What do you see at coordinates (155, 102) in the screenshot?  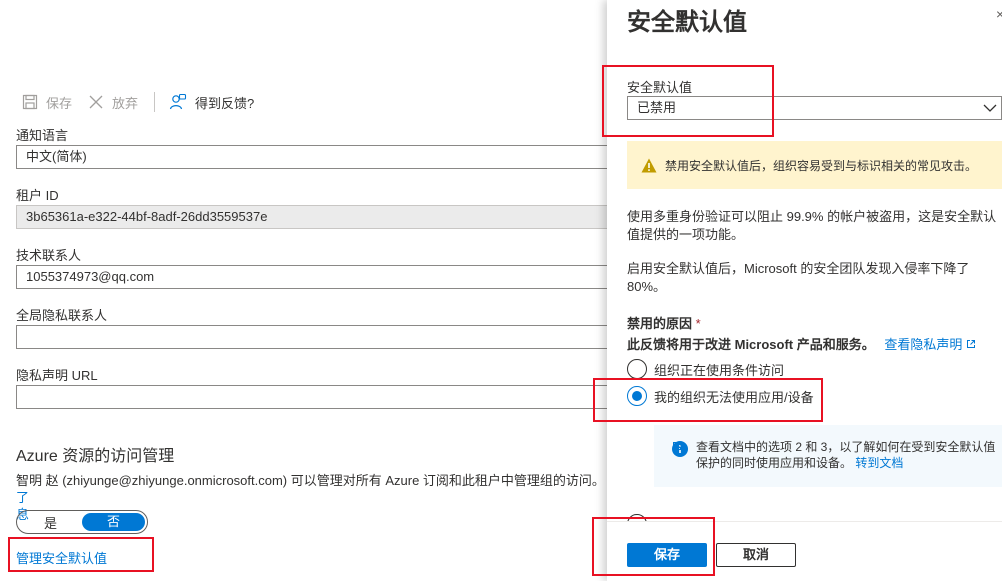 I see `toolbar-divider` at bounding box center [155, 102].